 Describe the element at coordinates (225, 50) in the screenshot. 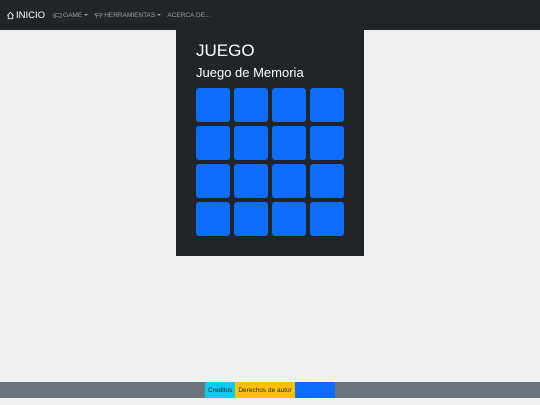

I see `game-title: JUEGO` at that location.